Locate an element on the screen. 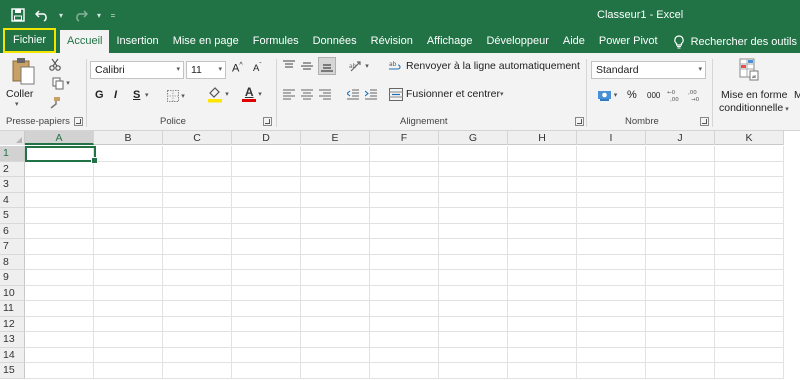 This screenshot has width=800, height=380. row-header: 14 is located at coordinates (12, 355).